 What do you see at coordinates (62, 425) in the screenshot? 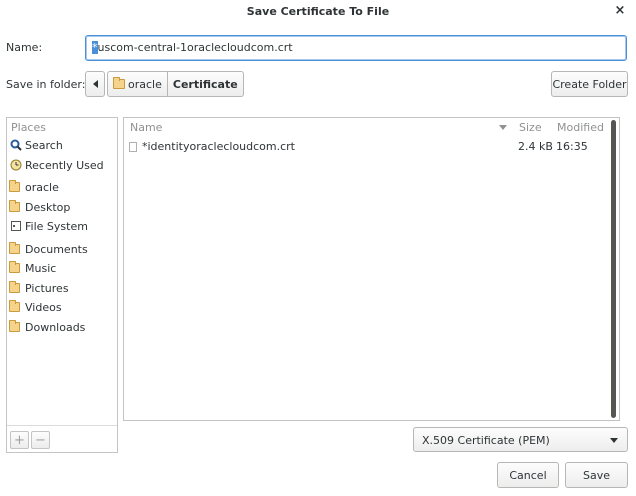
I see `places-divider` at bounding box center [62, 425].